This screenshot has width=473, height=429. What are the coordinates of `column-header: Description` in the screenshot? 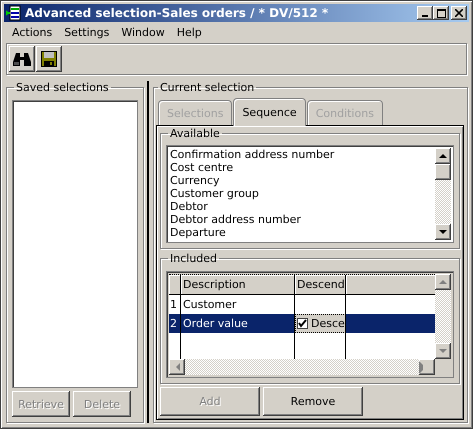 It's located at (238, 285).